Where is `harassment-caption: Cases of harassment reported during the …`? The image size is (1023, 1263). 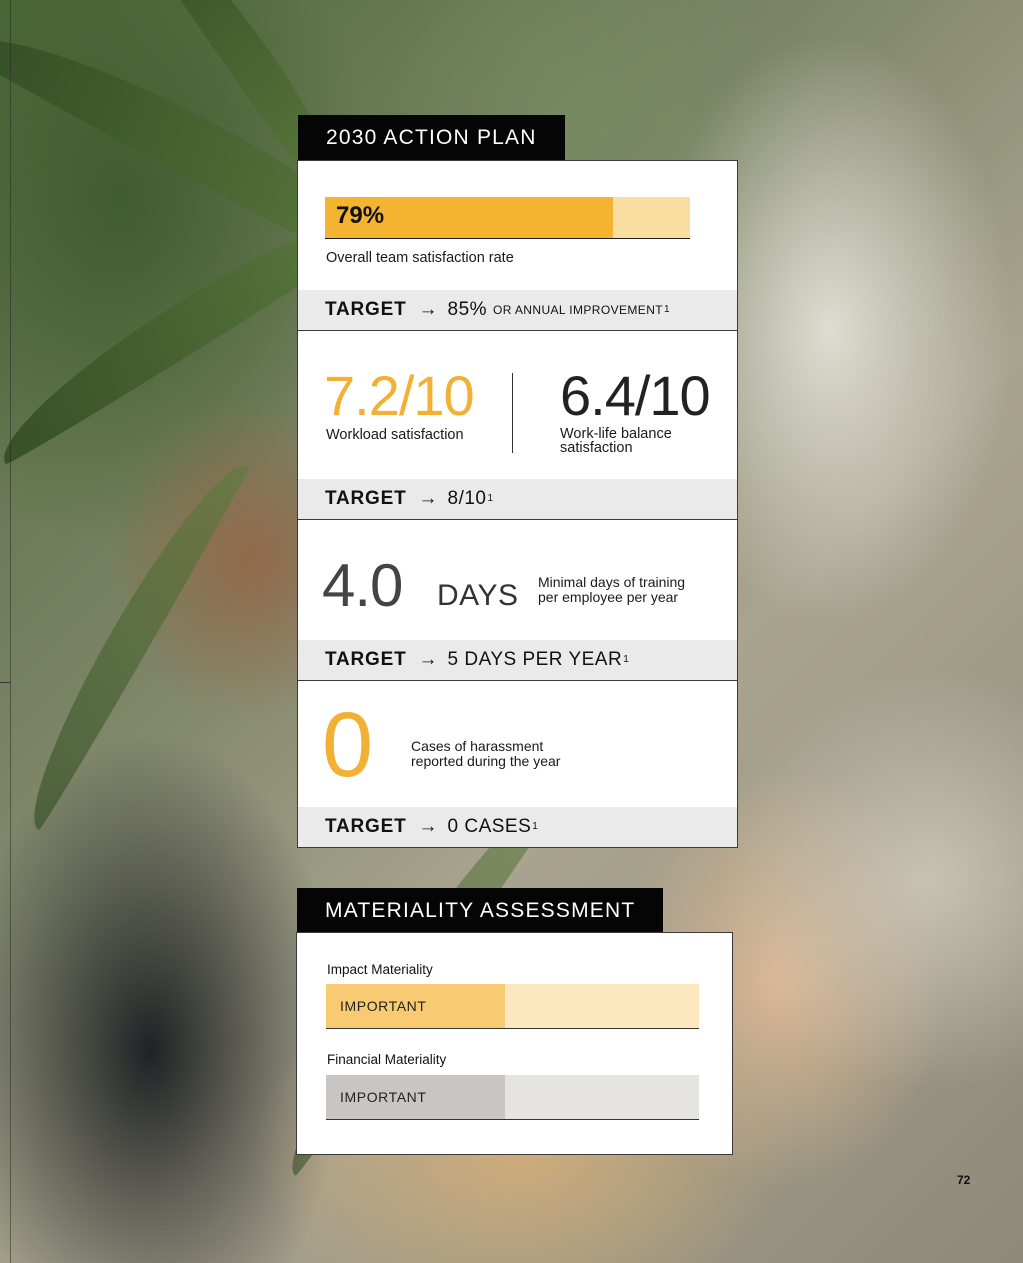
harassment-caption: Cases of harassment reported during the … is located at coordinates (485, 754).